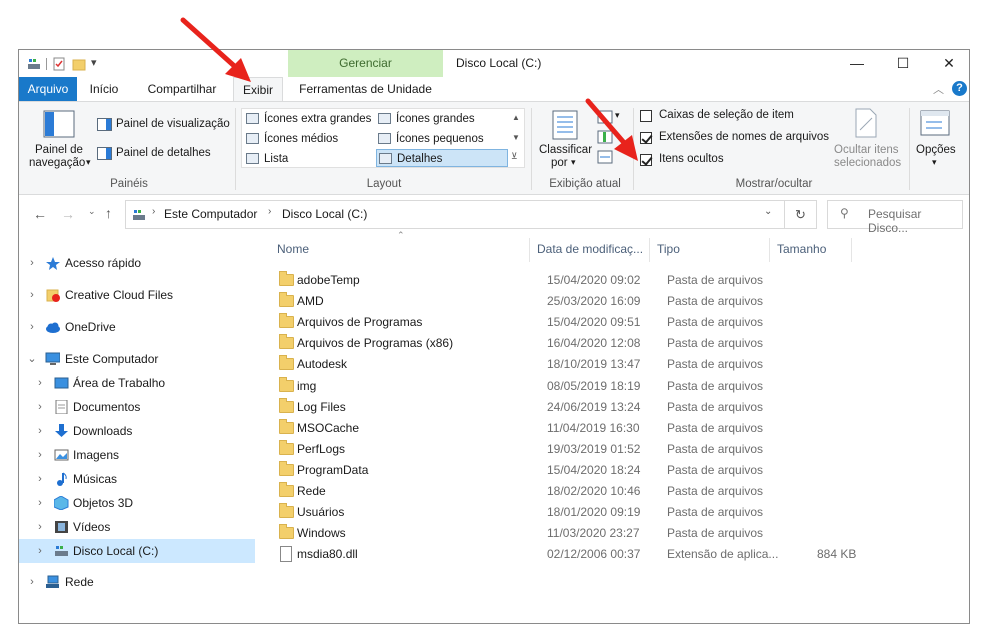  What do you see at coordinates (79, 64) in the screenshot?
I see `new-folder-icon` at bounding box center [79, 64].